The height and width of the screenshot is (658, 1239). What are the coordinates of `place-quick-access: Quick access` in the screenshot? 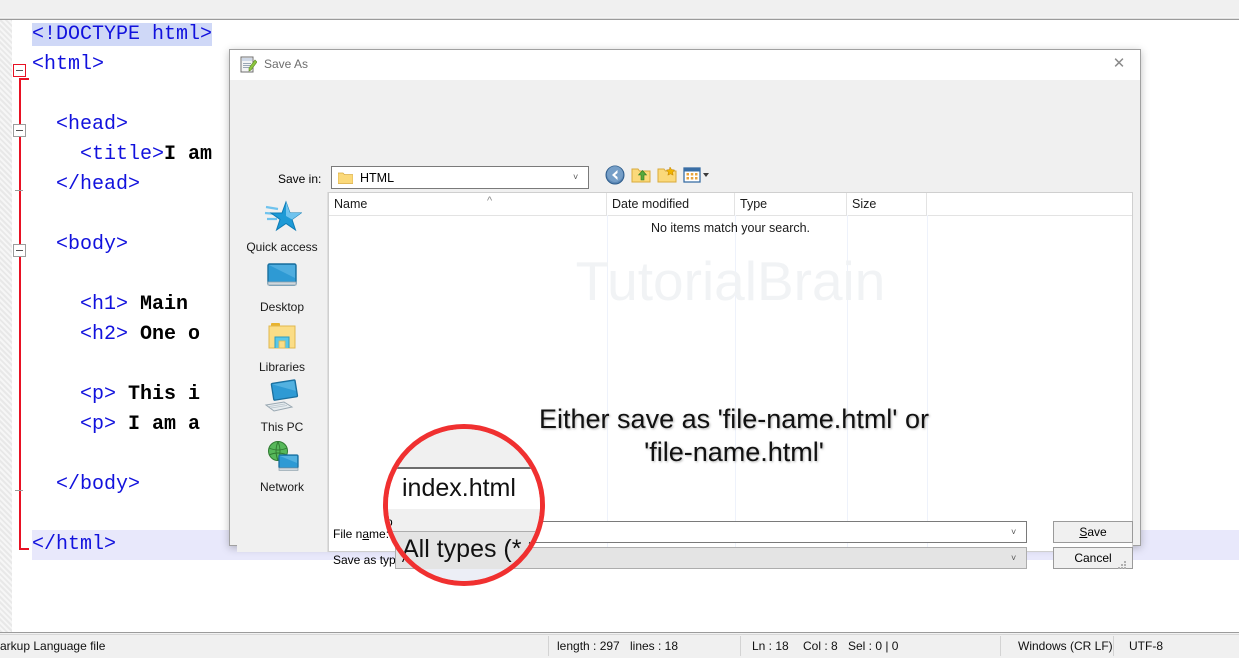 It's located at (282, 231).